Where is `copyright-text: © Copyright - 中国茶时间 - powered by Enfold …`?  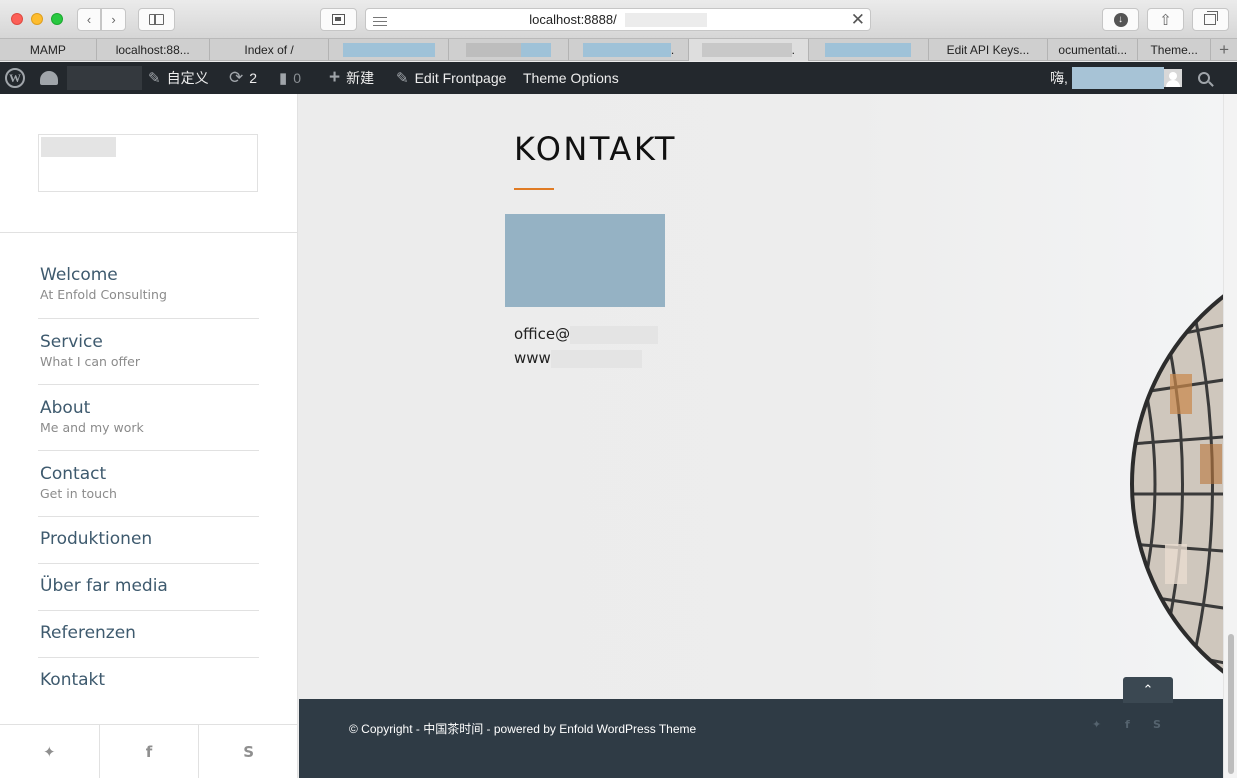 copyright-text: © Copyright - 中国茶时间 - powered by Enfold … is located at coordinates (523, 729).